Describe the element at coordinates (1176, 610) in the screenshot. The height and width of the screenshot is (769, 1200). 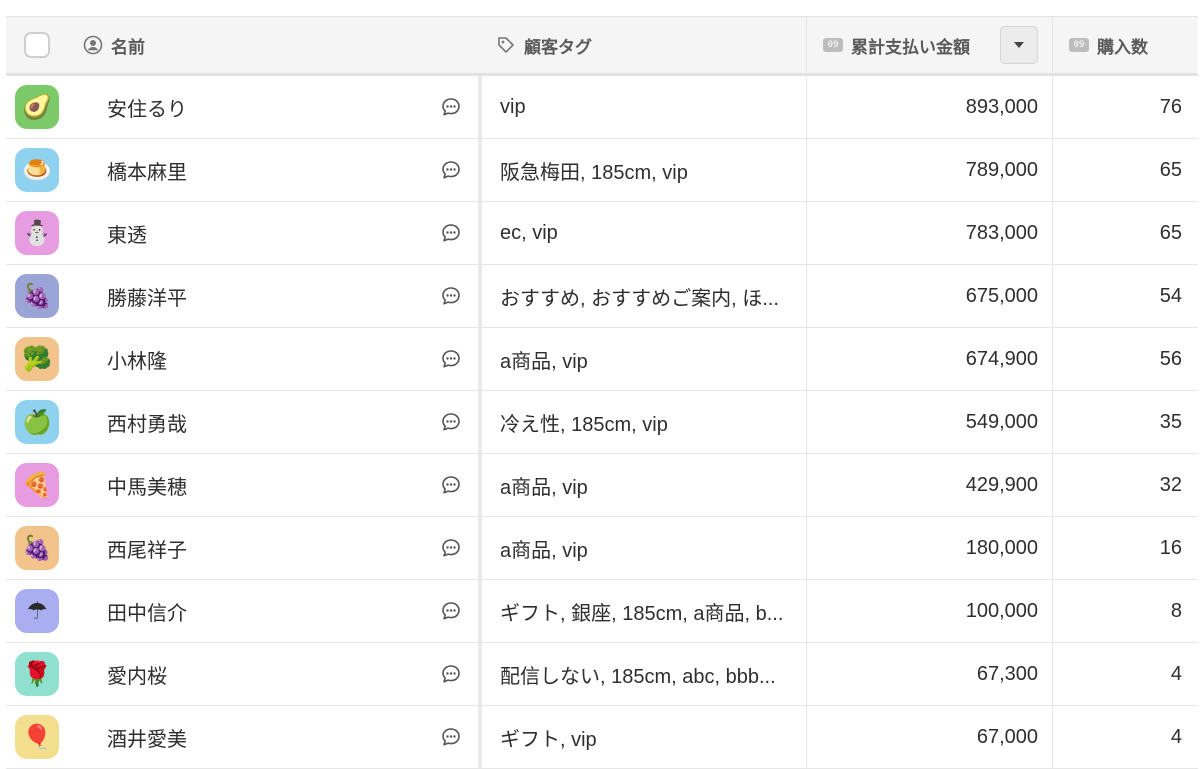
I see `purchase-count: 8` at that location.